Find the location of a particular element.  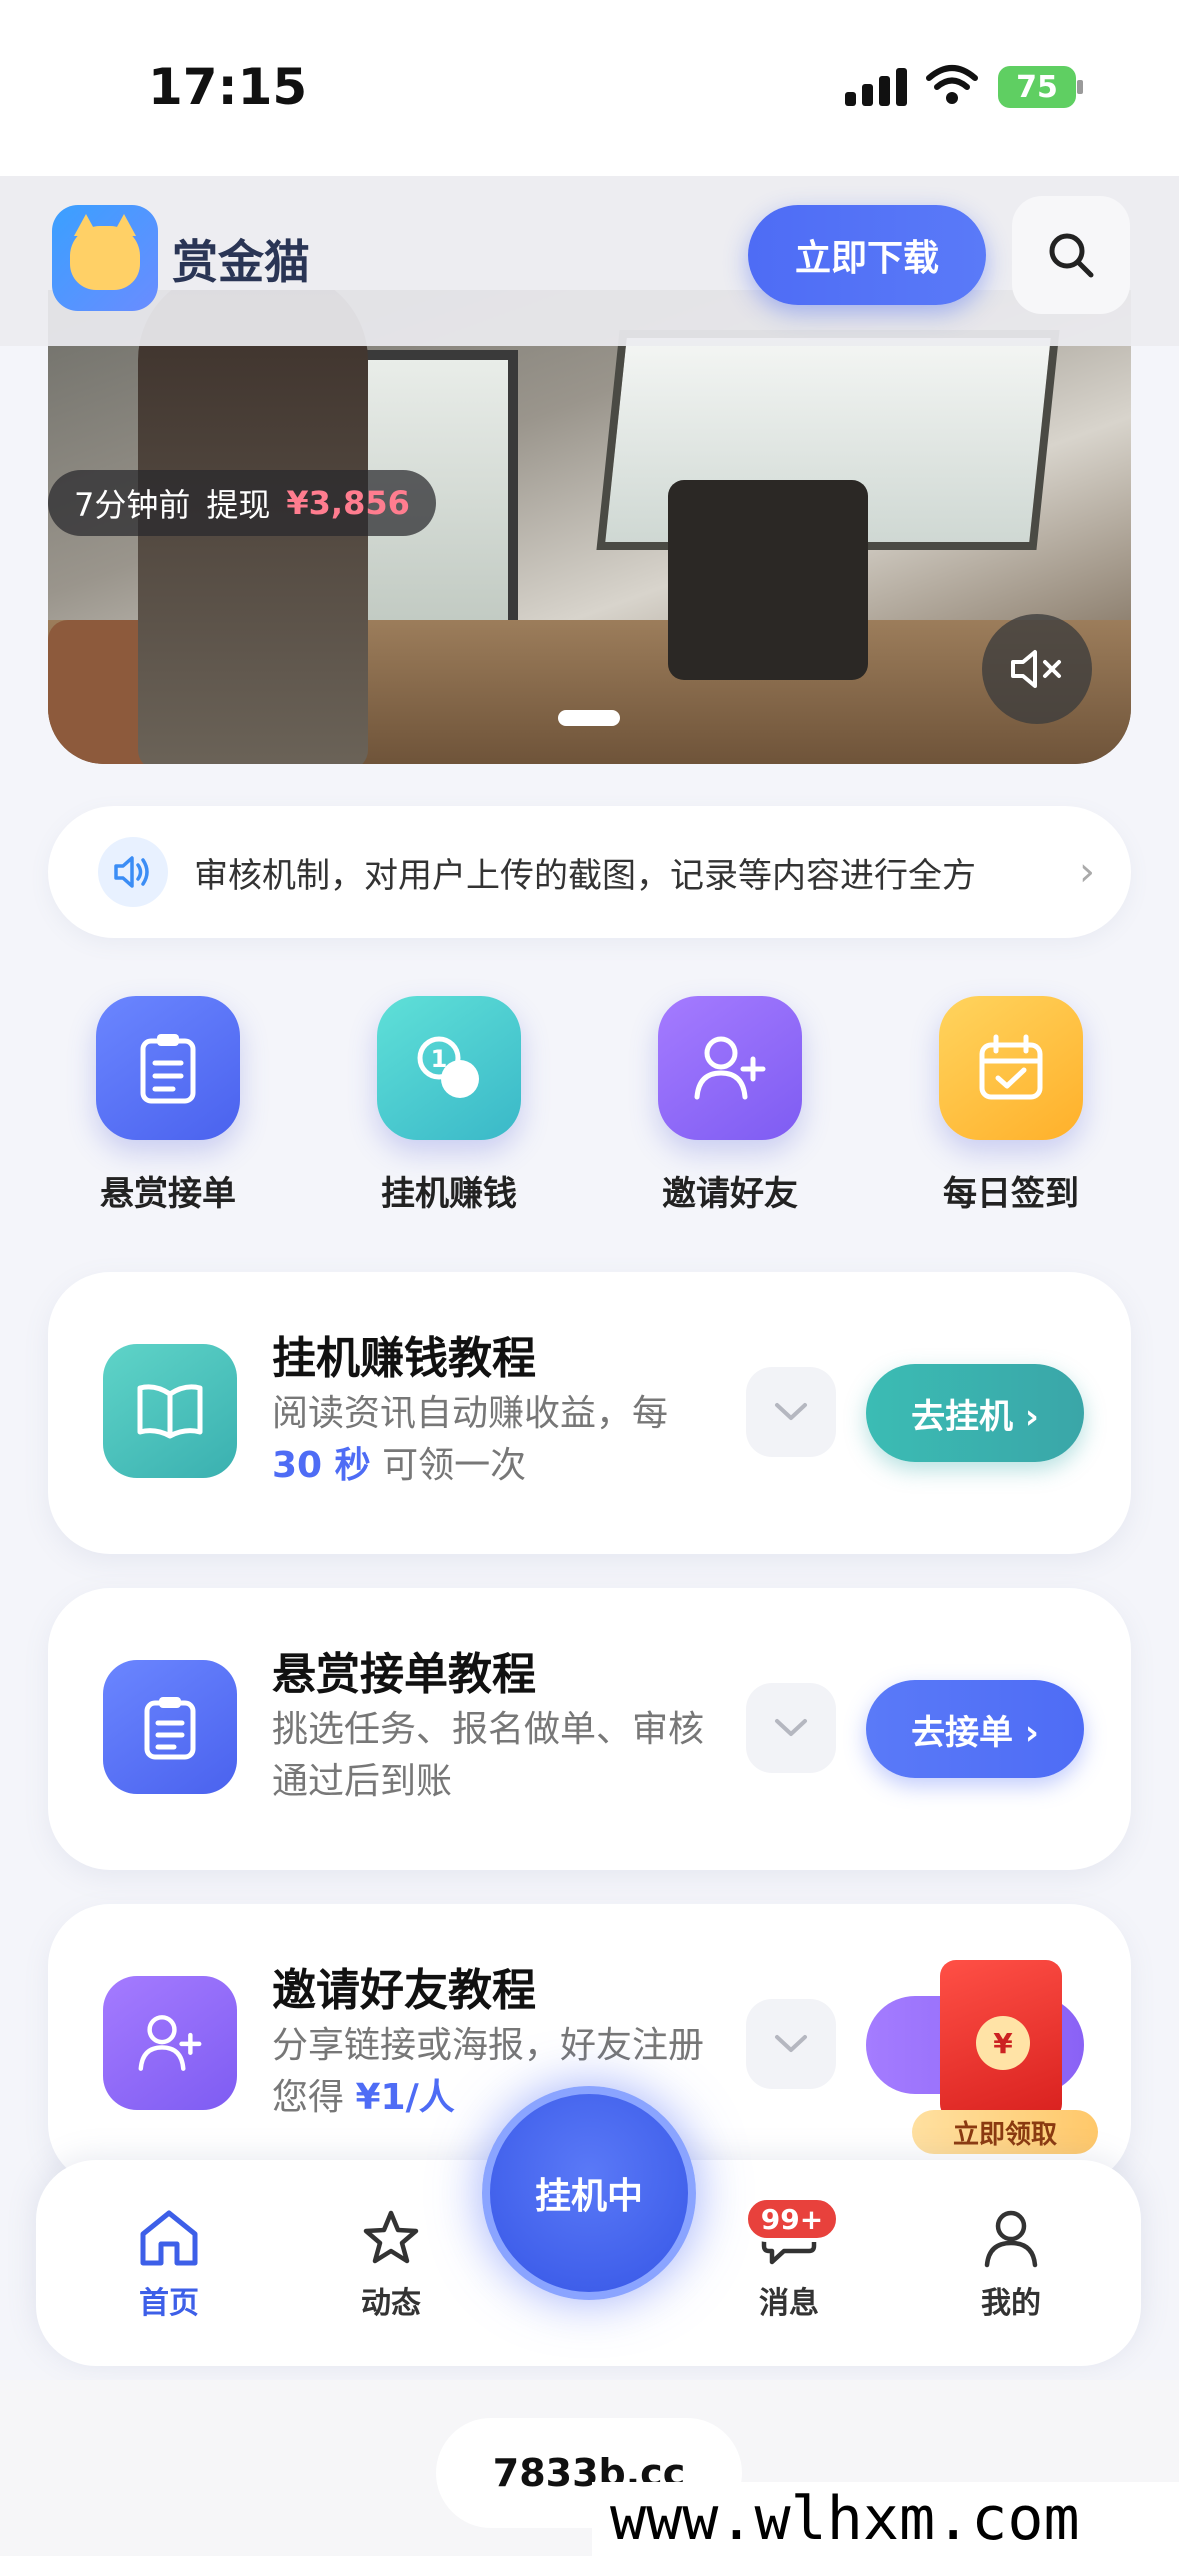

download-button: 立即下载 is located at coordinates (867, 255).